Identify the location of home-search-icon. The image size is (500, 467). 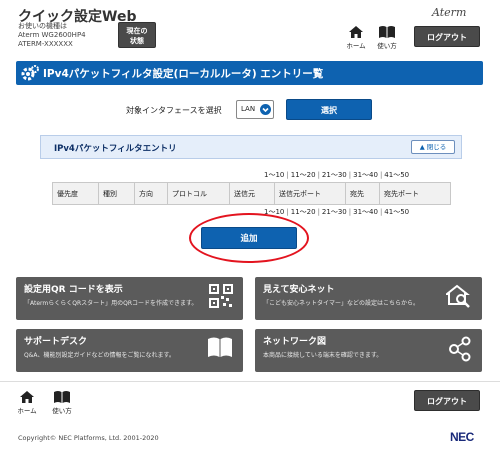
(458, 296).